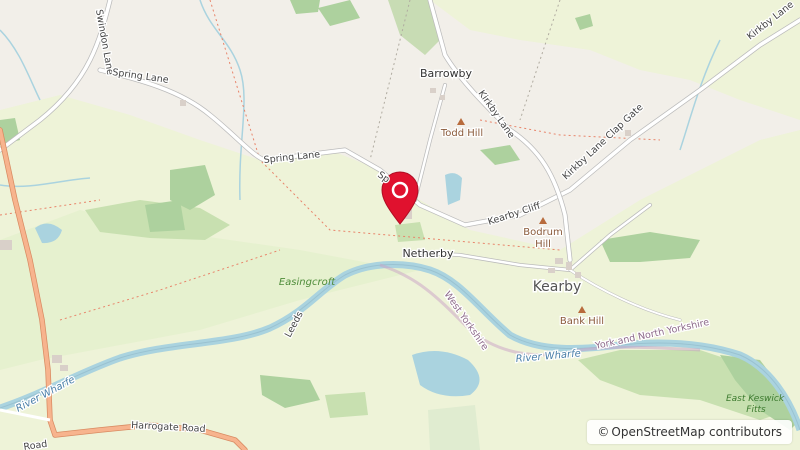 This screenshot has height=450, width=800. I want to click on copyright-symbol: ©, so click(603, 432).